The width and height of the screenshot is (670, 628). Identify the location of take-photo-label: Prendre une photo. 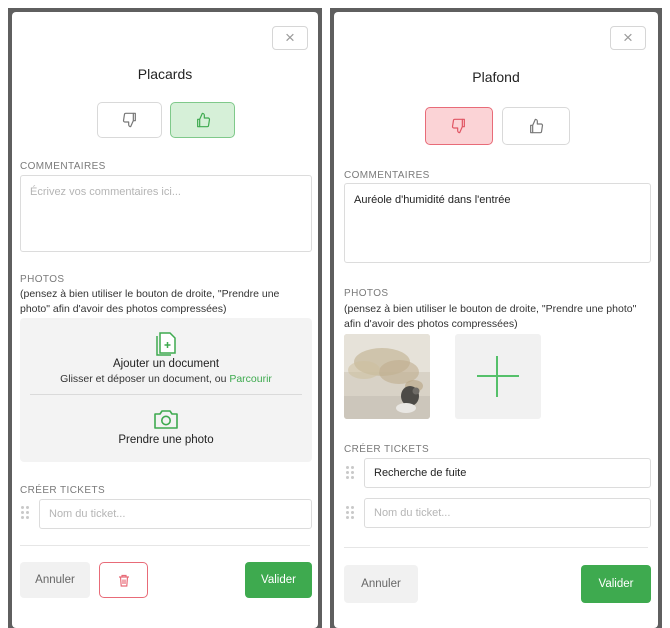
(166, 440).